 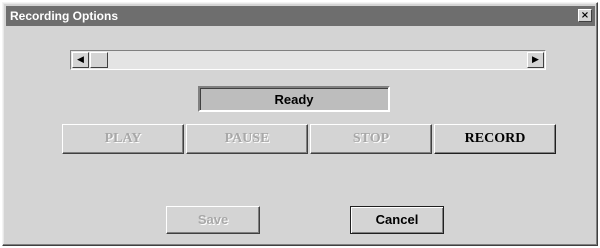 What do you see at coordinates (213, 220) in the screenshot?
I see `save-button: Save` at bounding box center [213, 220].